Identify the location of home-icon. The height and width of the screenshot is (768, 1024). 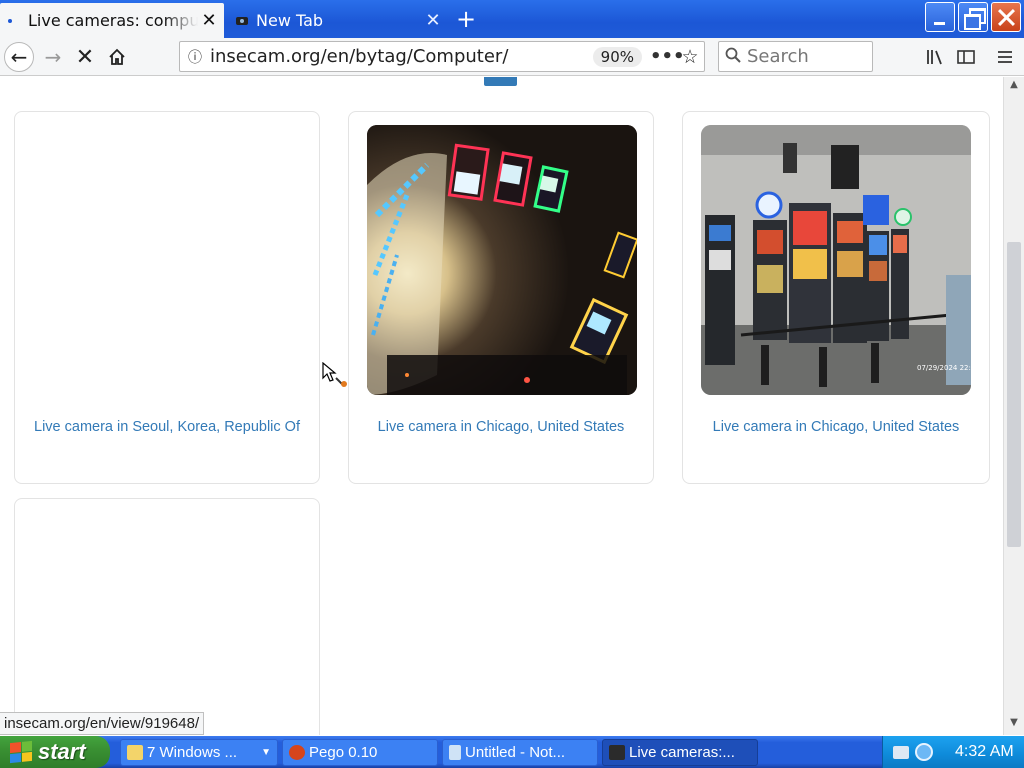
(117, 56).